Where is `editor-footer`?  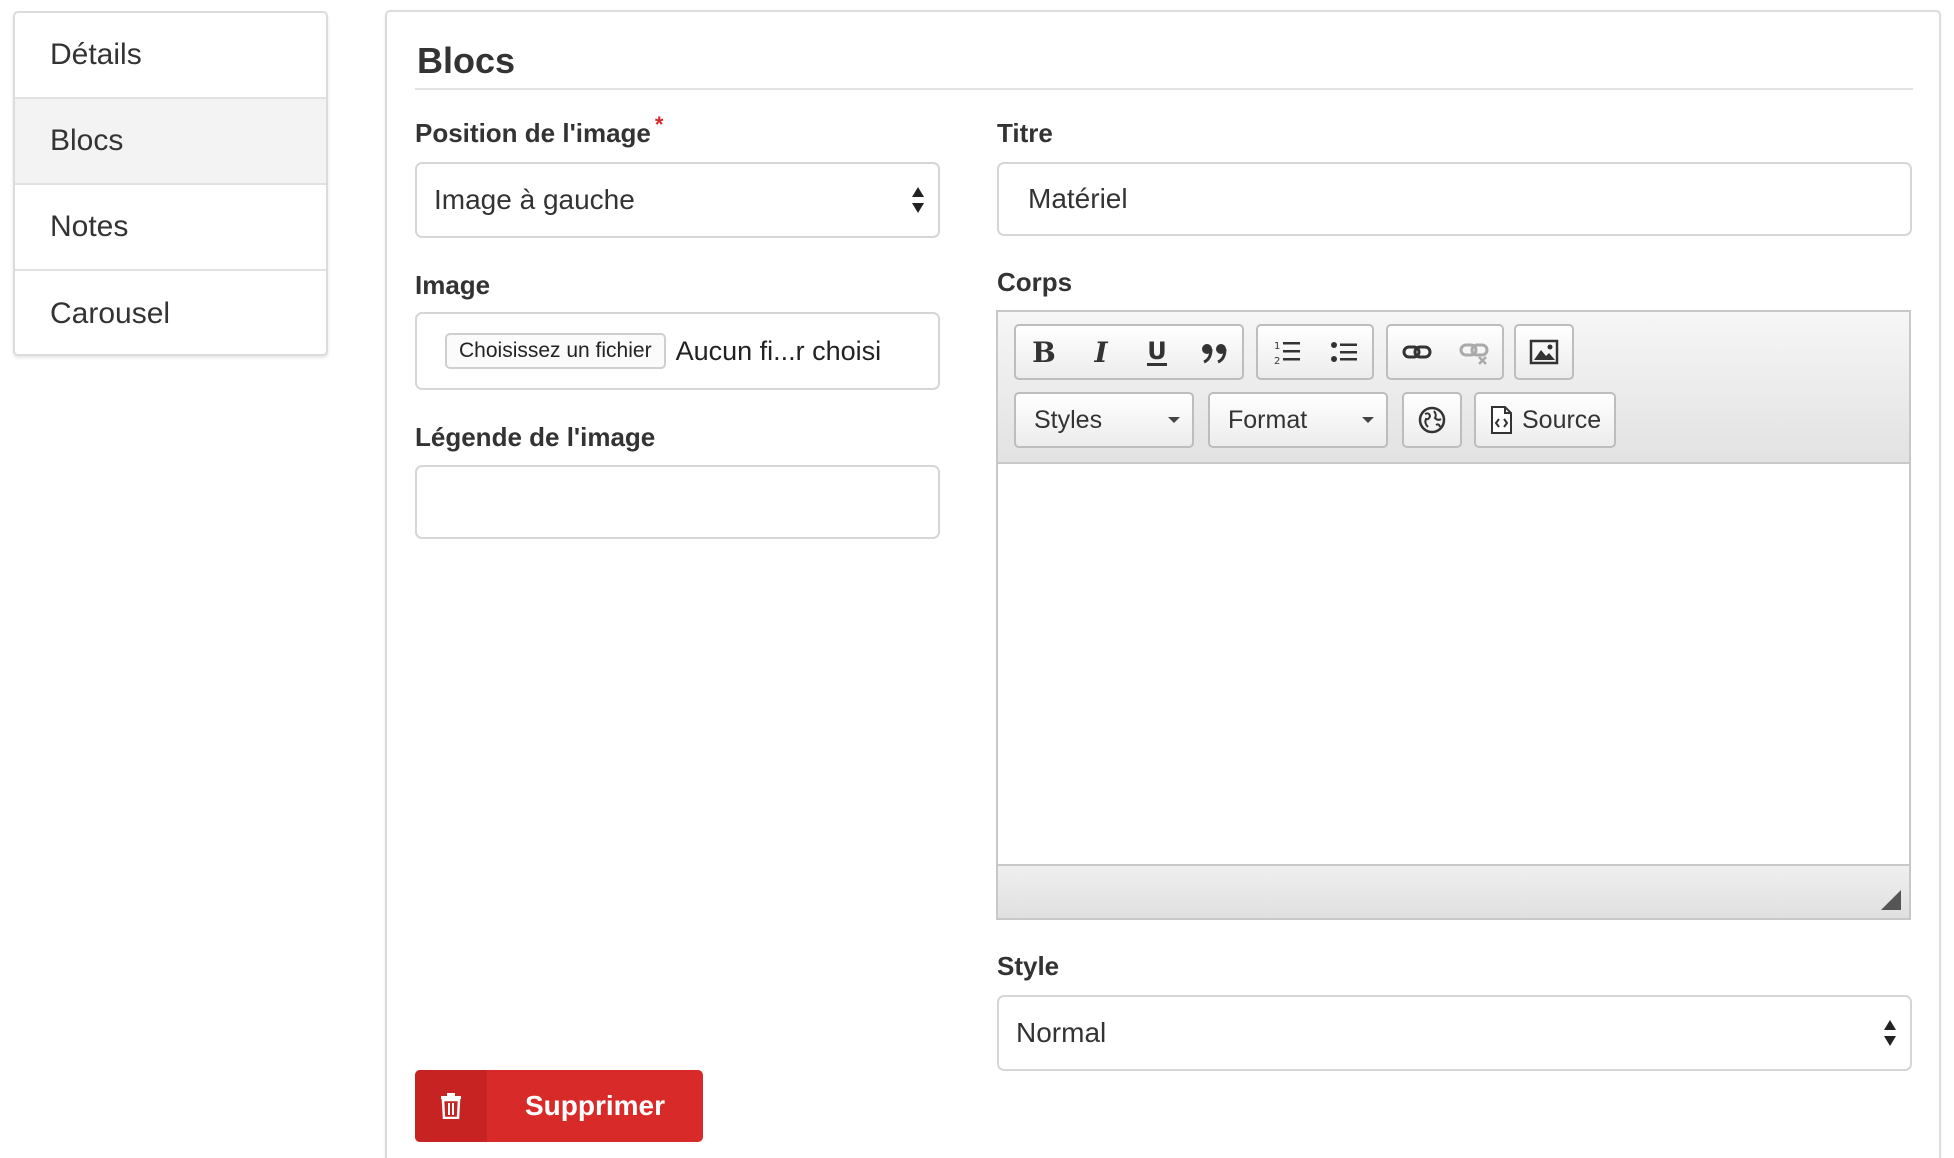 editor-footer is located at coordinates (1453, 891).